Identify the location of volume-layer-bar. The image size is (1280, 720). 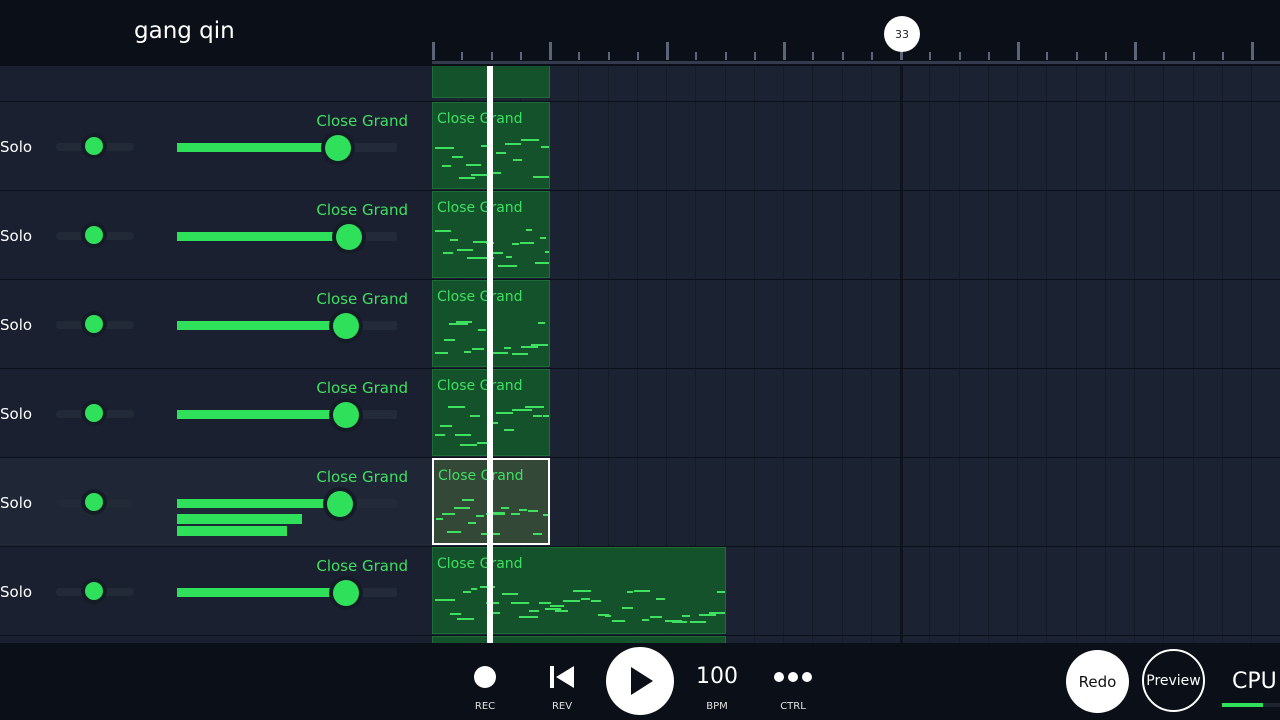
(232, 531).